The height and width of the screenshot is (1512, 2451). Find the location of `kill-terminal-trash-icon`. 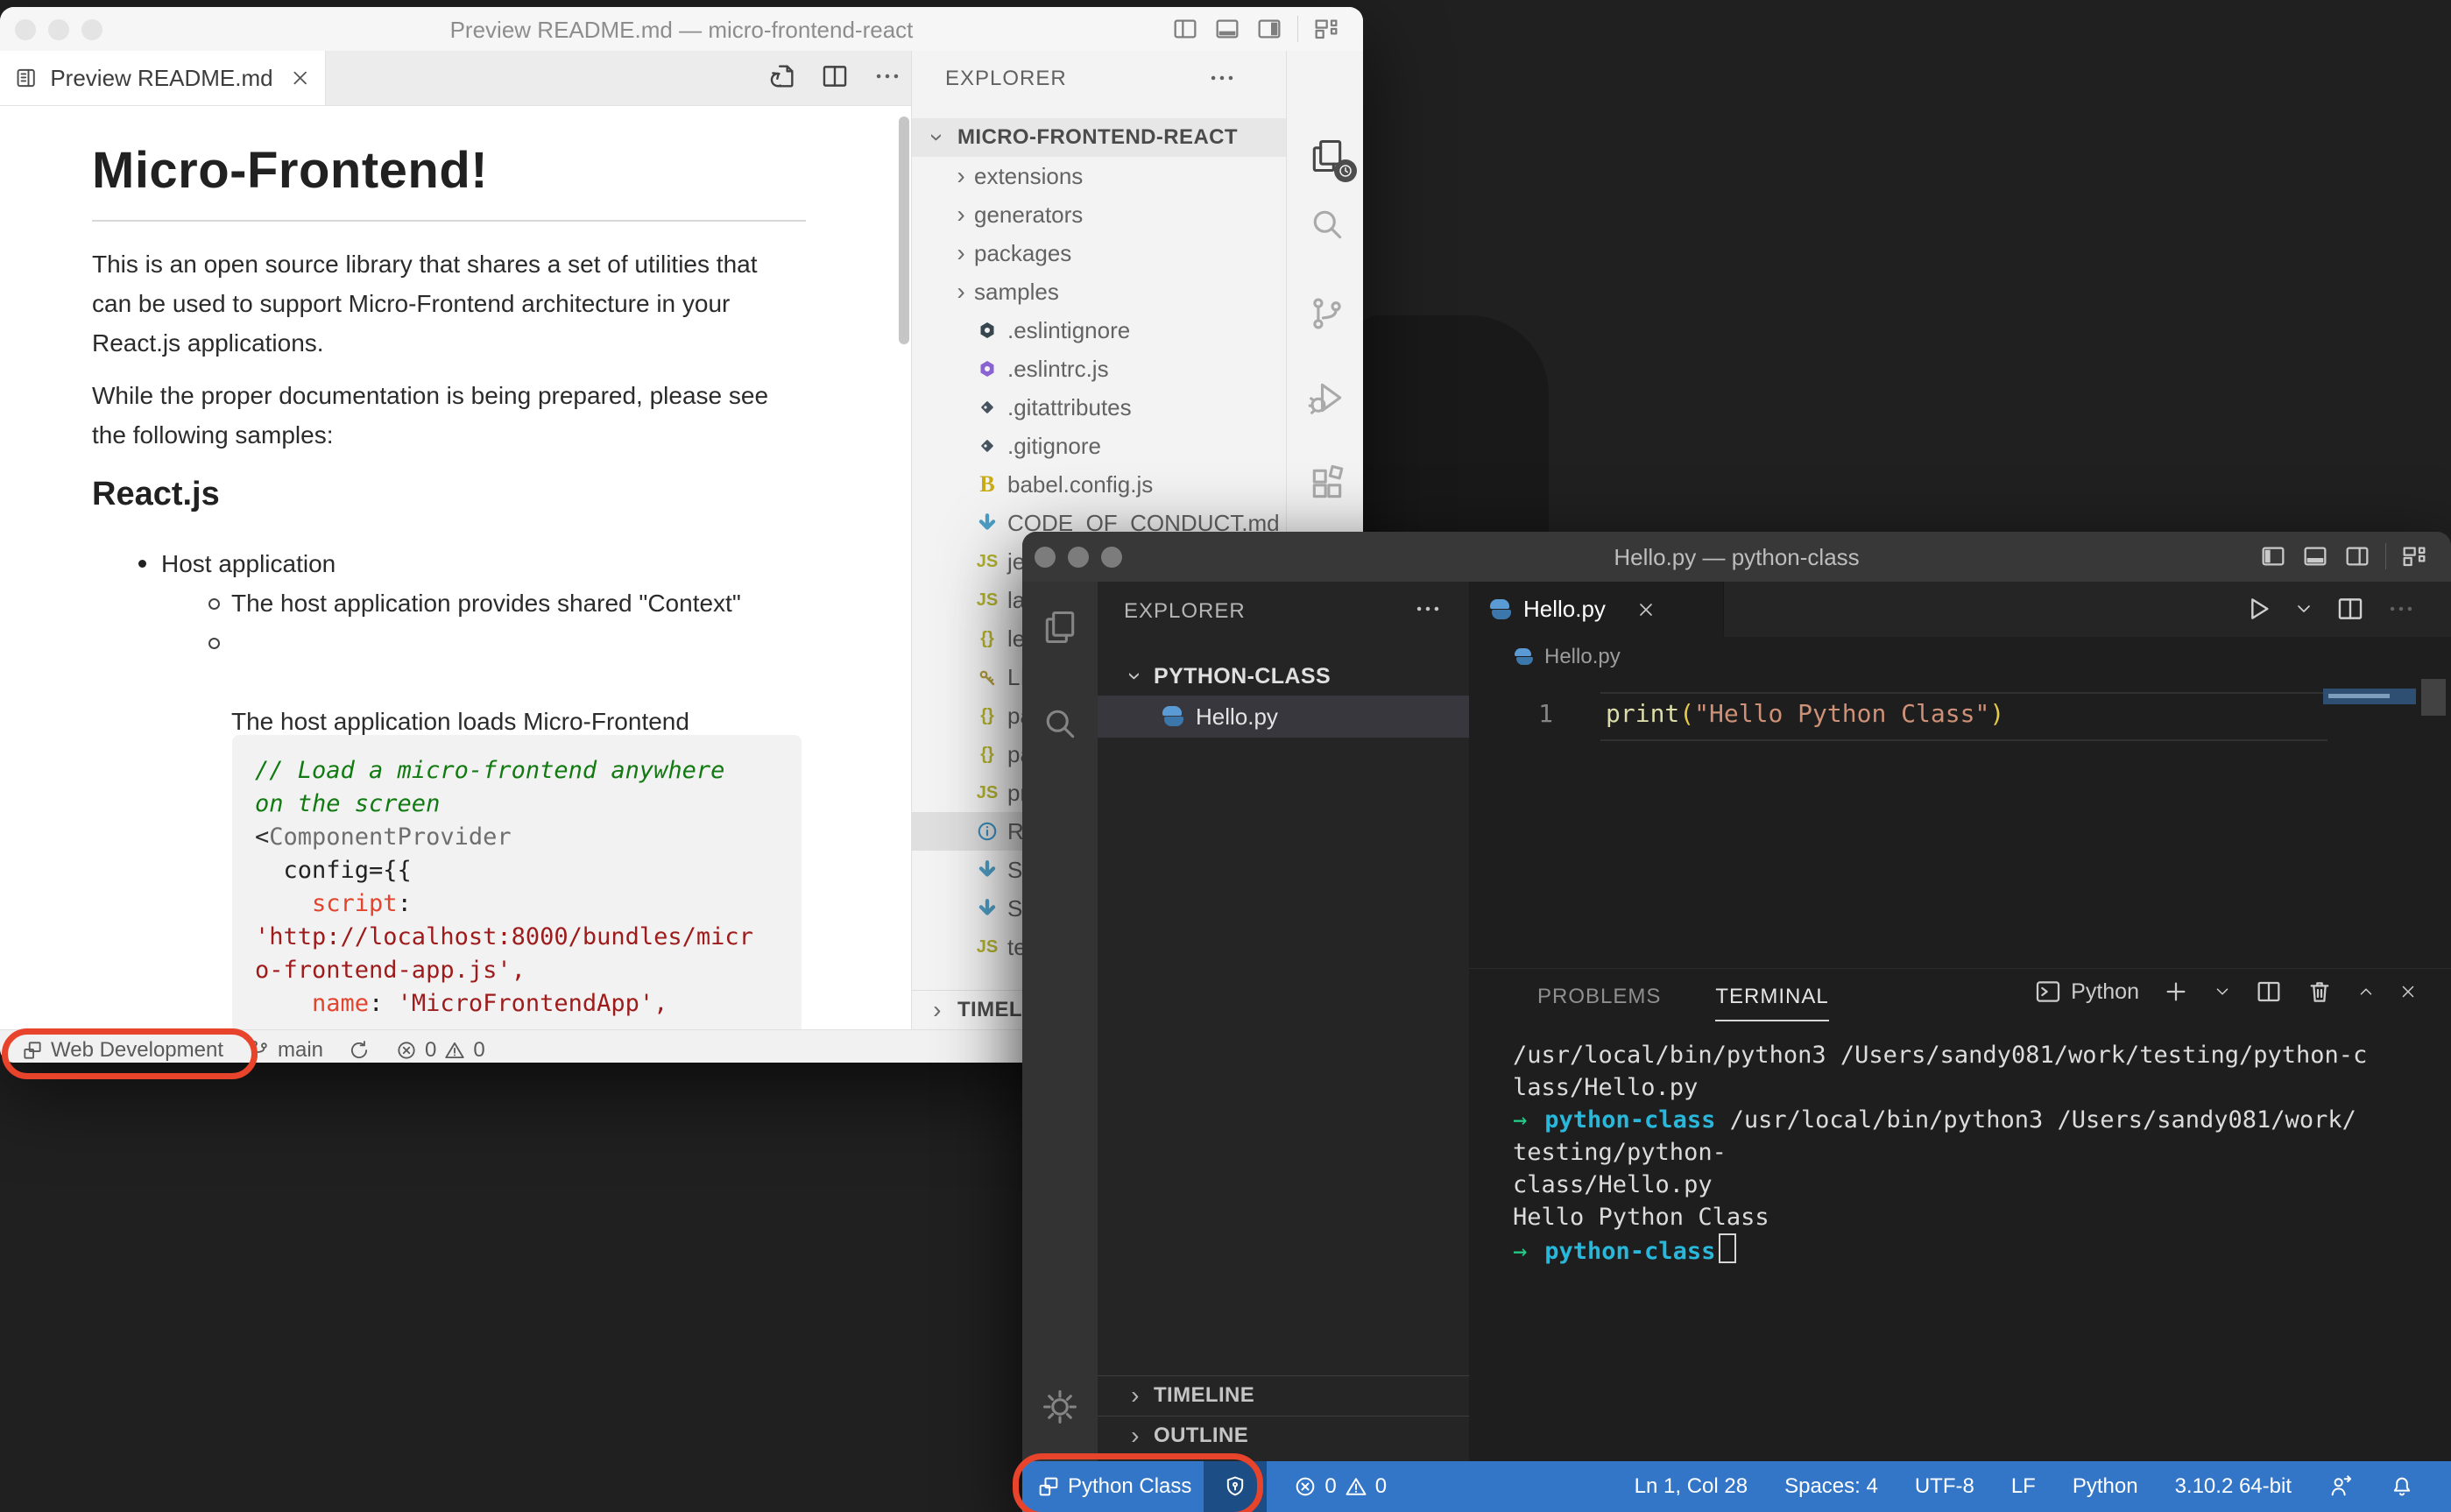

kill-terminal-trash-icon is located at coordinates (2320, 992).